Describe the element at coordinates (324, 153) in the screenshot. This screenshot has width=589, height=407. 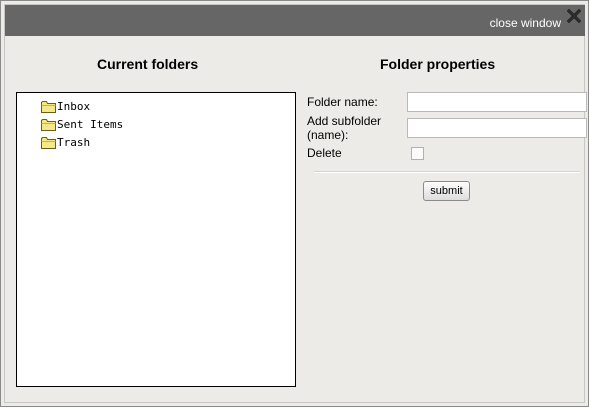
I see `delete-label: Delete` at that location.